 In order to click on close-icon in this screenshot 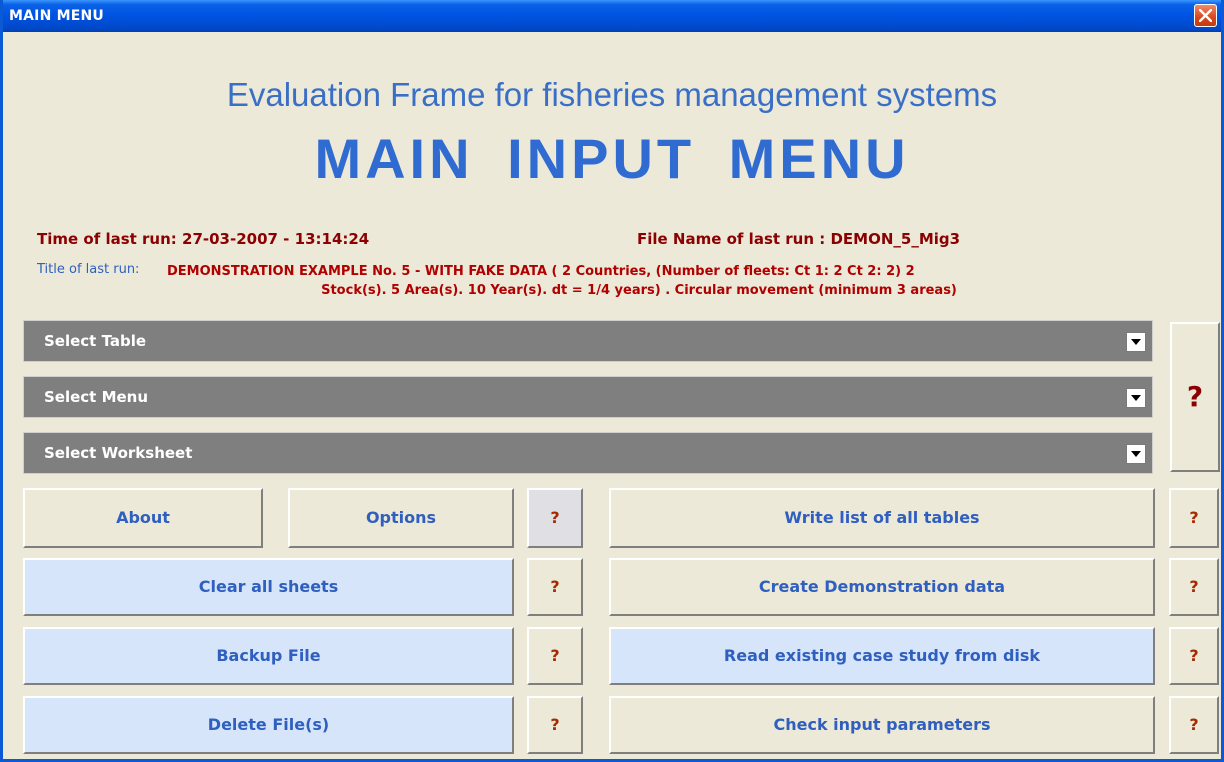, I will do `click(1205, 15)`.